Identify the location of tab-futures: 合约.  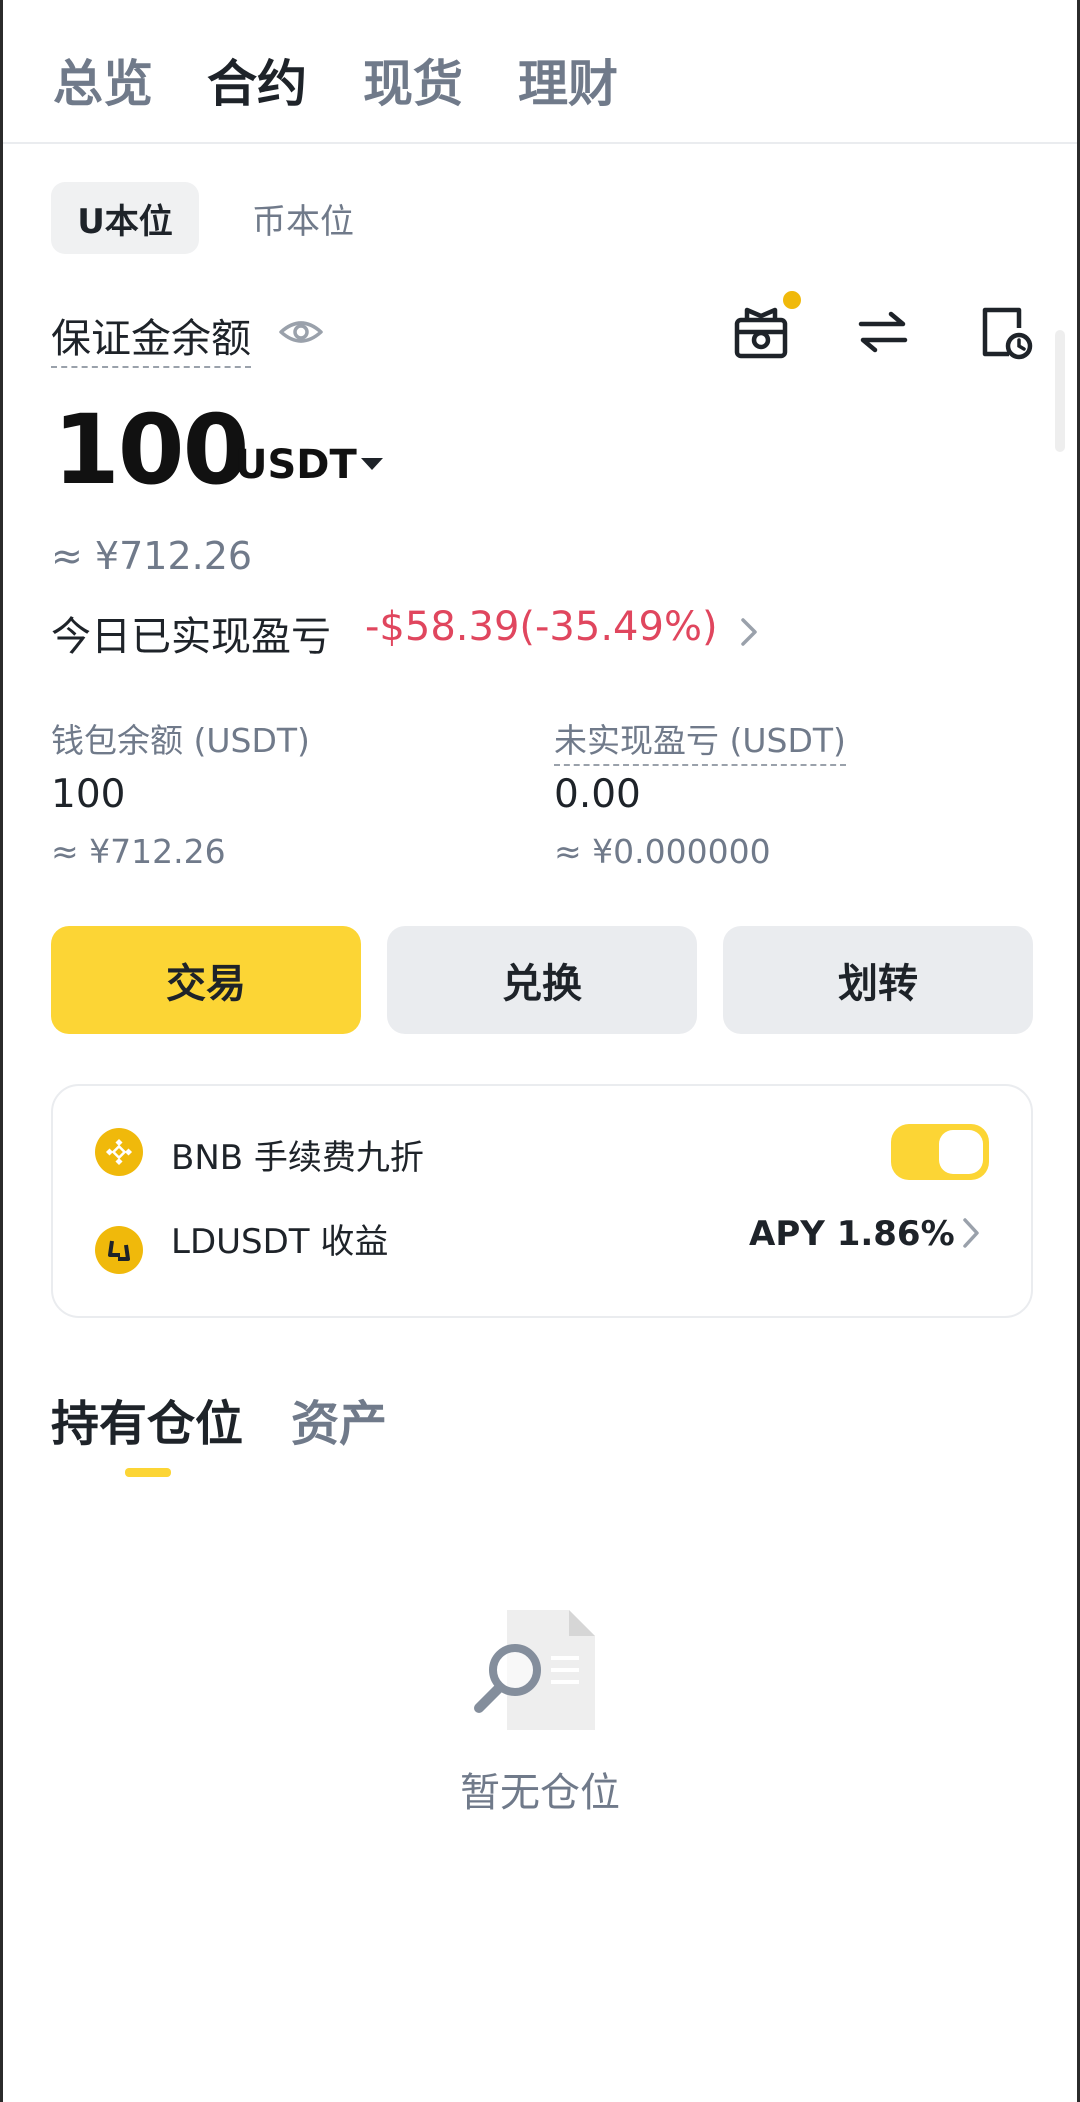
(257, 80).